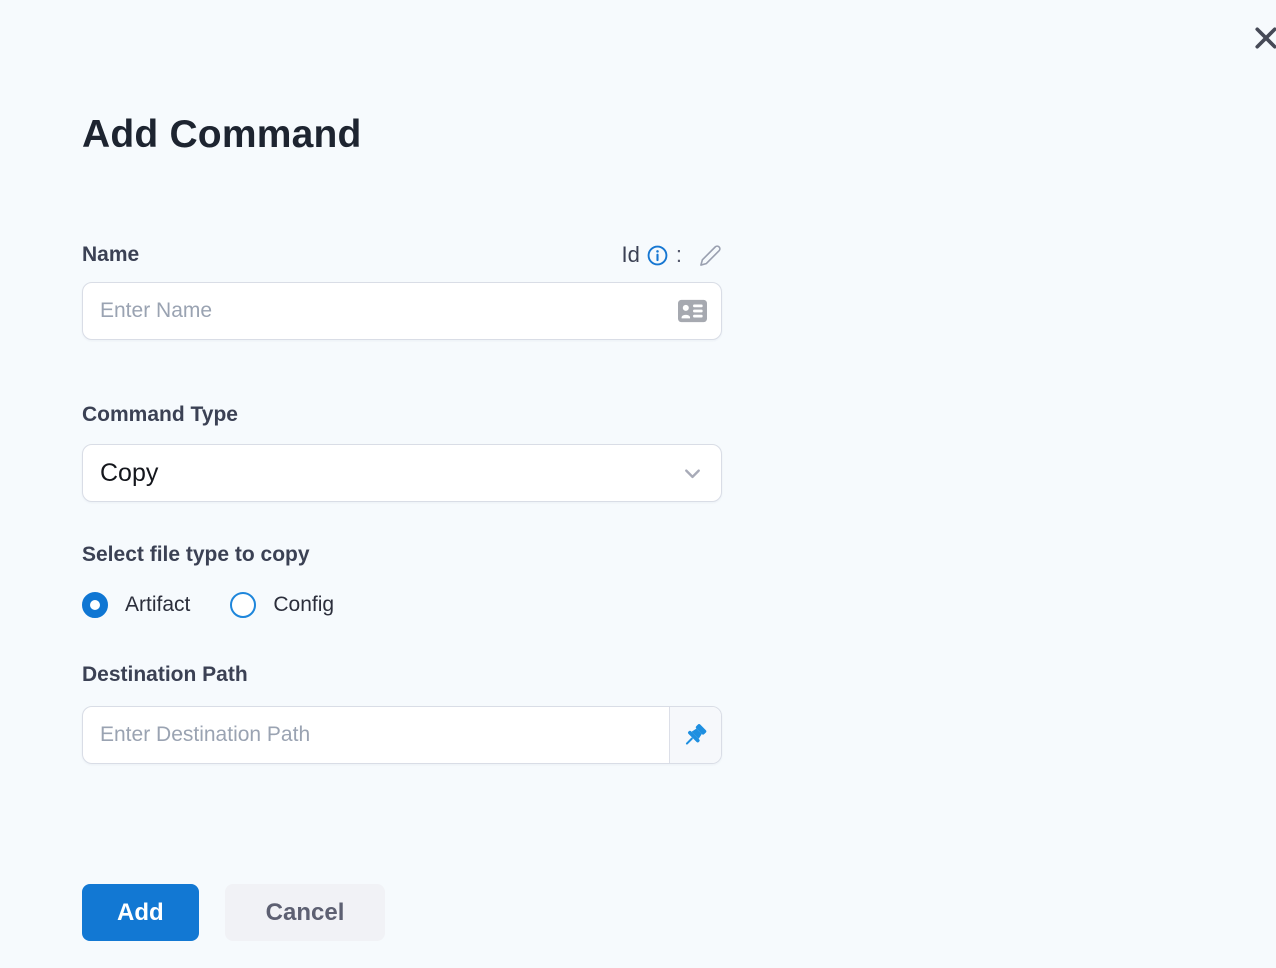 The image size is (1276, 968). Describe the element at coordinates (692, 311) in the screenshot. I see `contact-card-icon` at that location.